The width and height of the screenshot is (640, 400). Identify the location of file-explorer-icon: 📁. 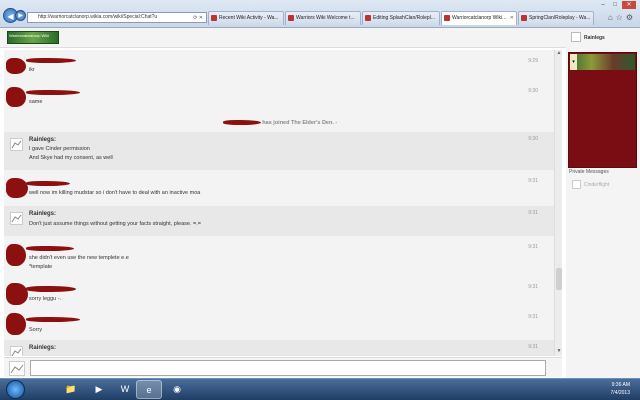
(71, 389).